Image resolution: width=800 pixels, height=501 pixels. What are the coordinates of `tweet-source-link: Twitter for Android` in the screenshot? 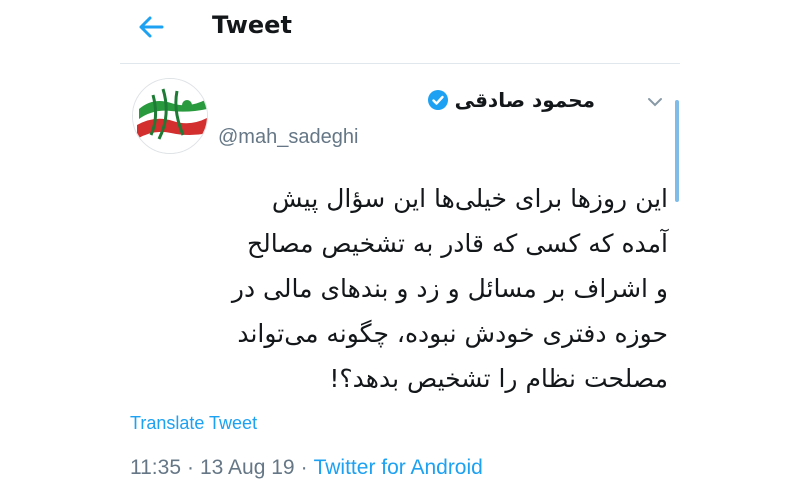 It's located at (398, 468).